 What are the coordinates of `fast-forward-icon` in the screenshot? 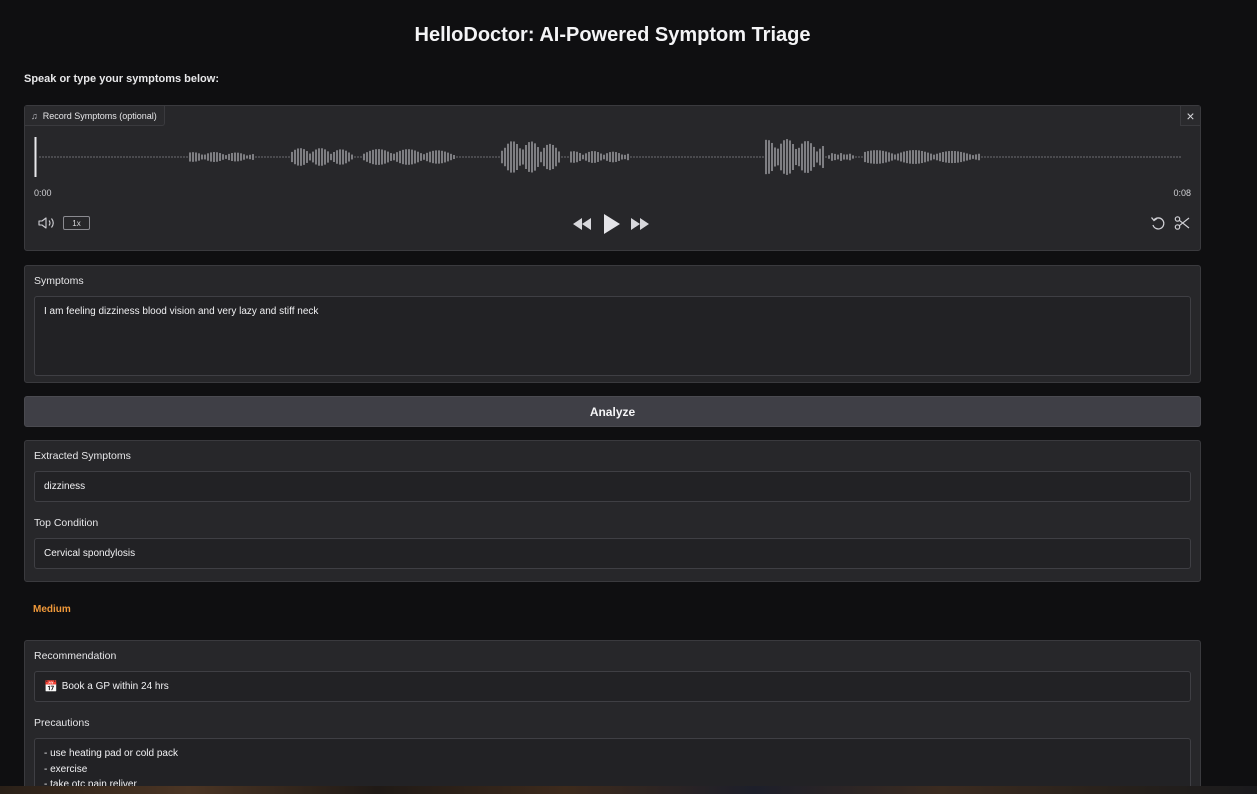 It's located at (640, 224).